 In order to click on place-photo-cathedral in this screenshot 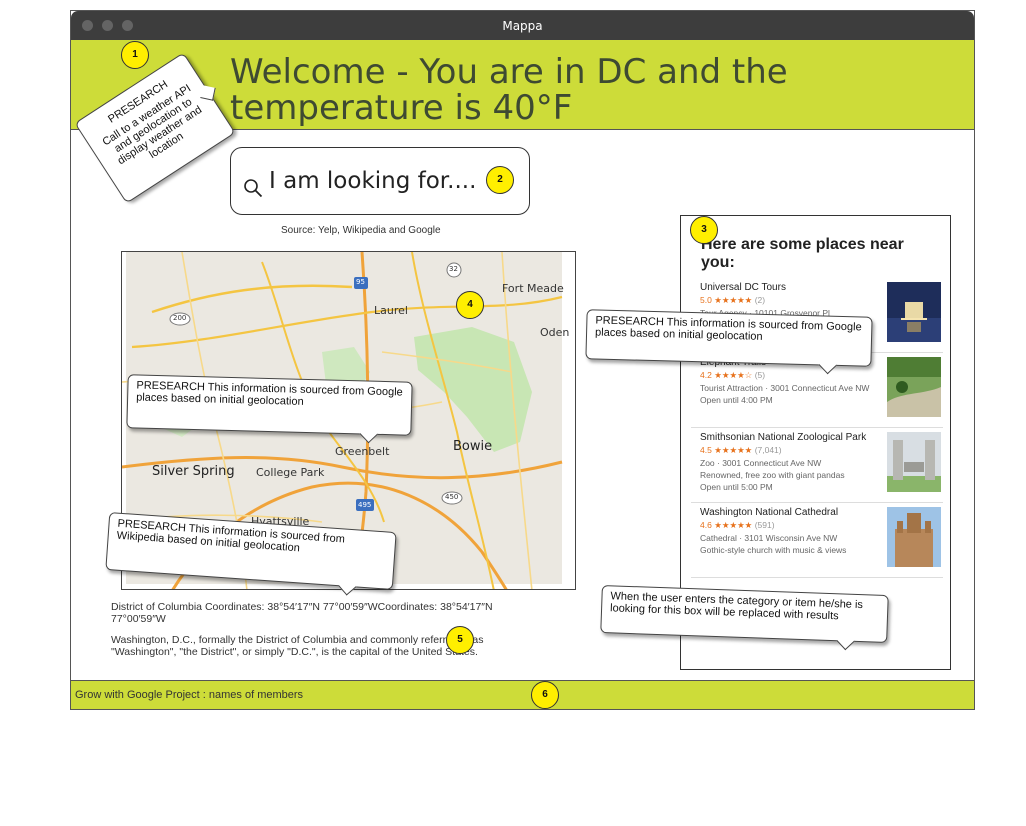, I will do `click(914, 537)`.